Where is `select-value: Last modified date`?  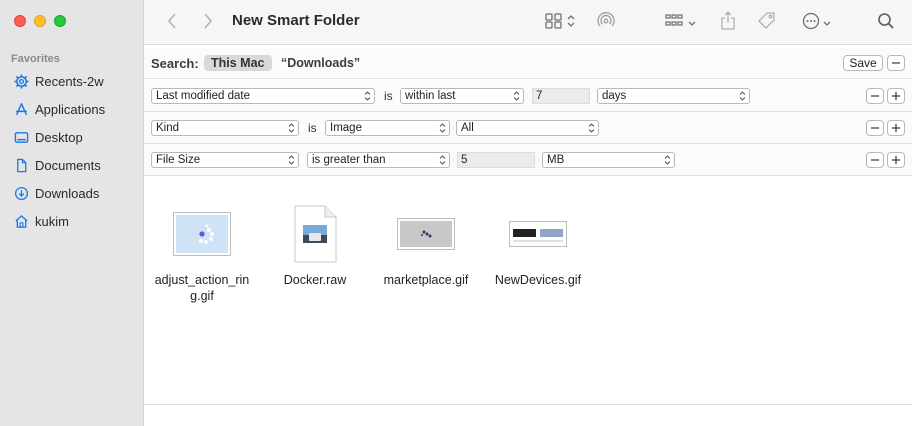
select-value: Last modified date is located at coordinates (203, 96).